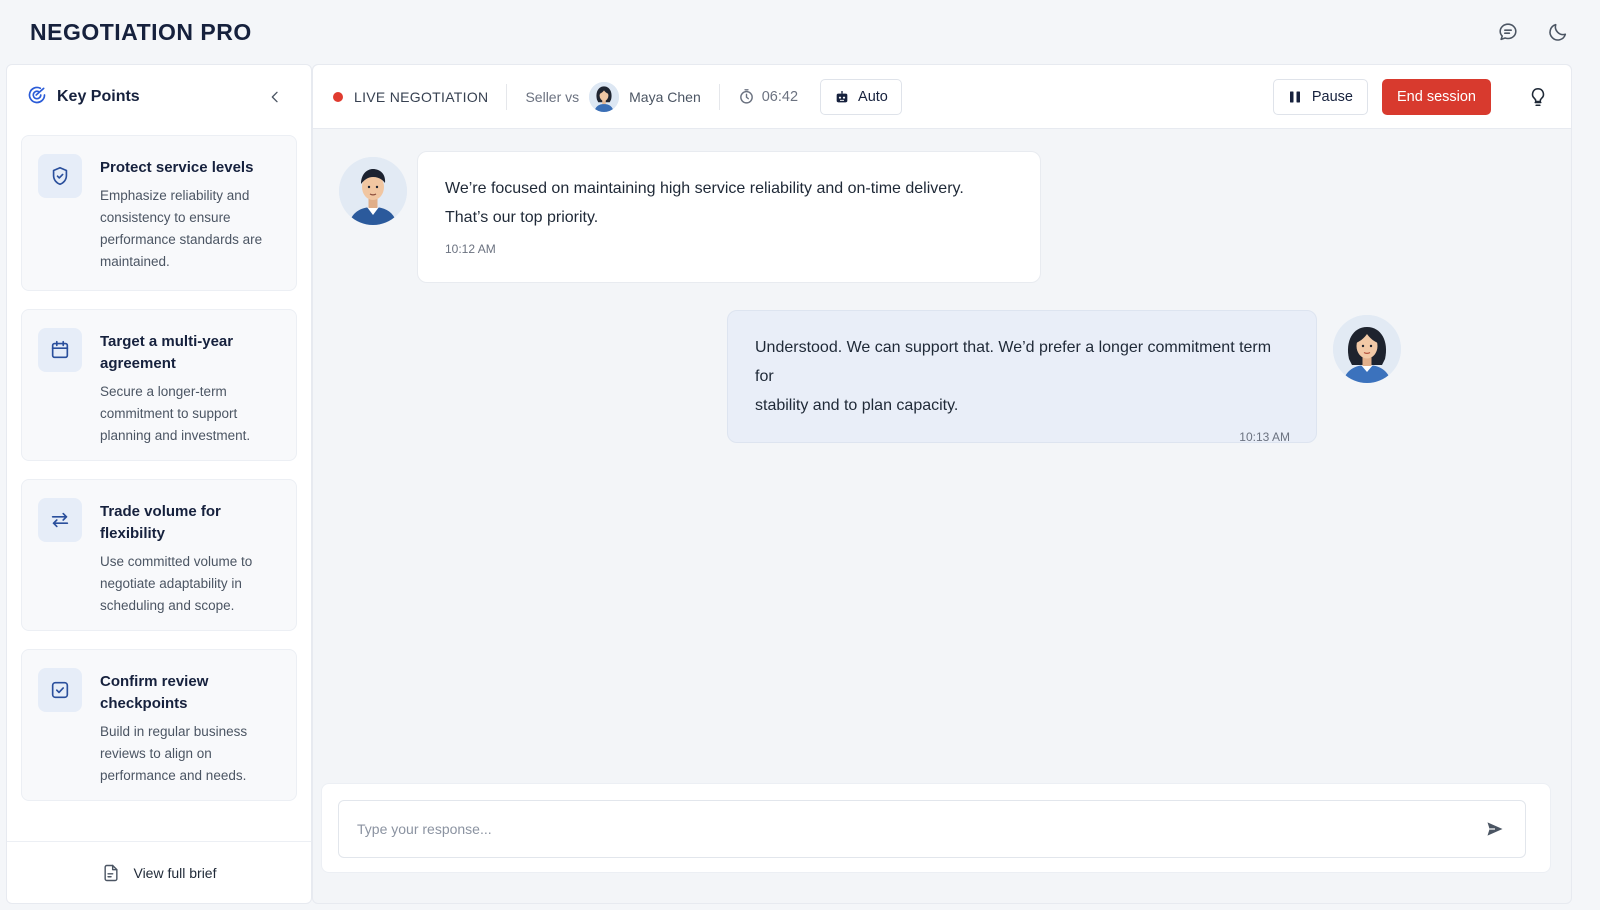 Image resolution: width=1600 pixels, height=910 pixels. What do you see at coordinates (842, 97) in the screenshot?
I see `robot-icon` at bounding box center [842, 97].